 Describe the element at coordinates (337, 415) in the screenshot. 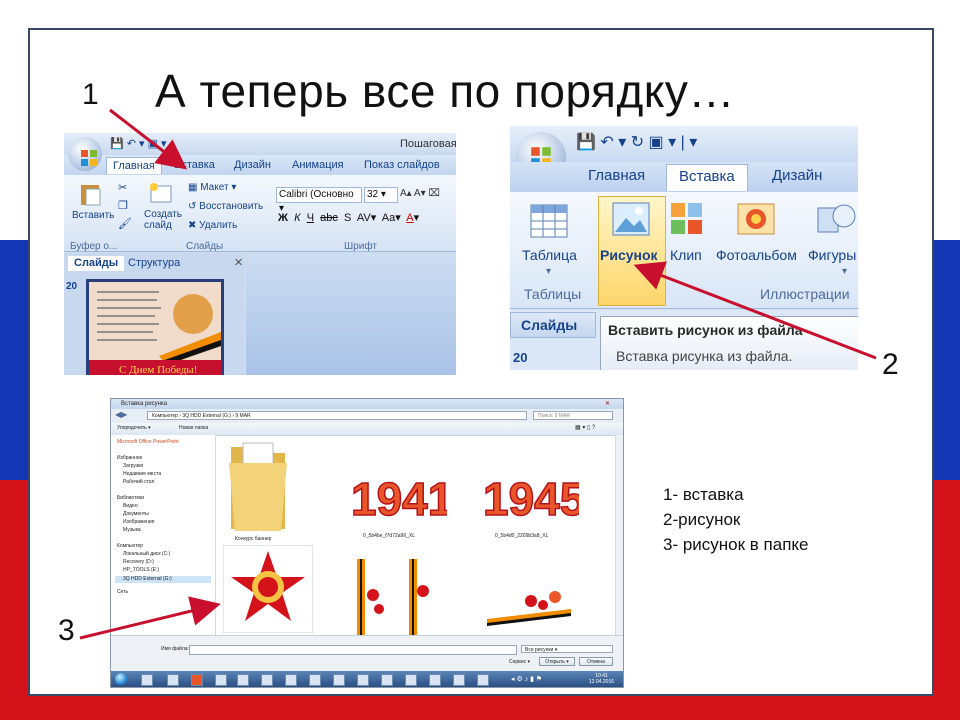

I see `address-bar: Компьютер › 3Q HDD External (G:) › 9 MAR` at that location.